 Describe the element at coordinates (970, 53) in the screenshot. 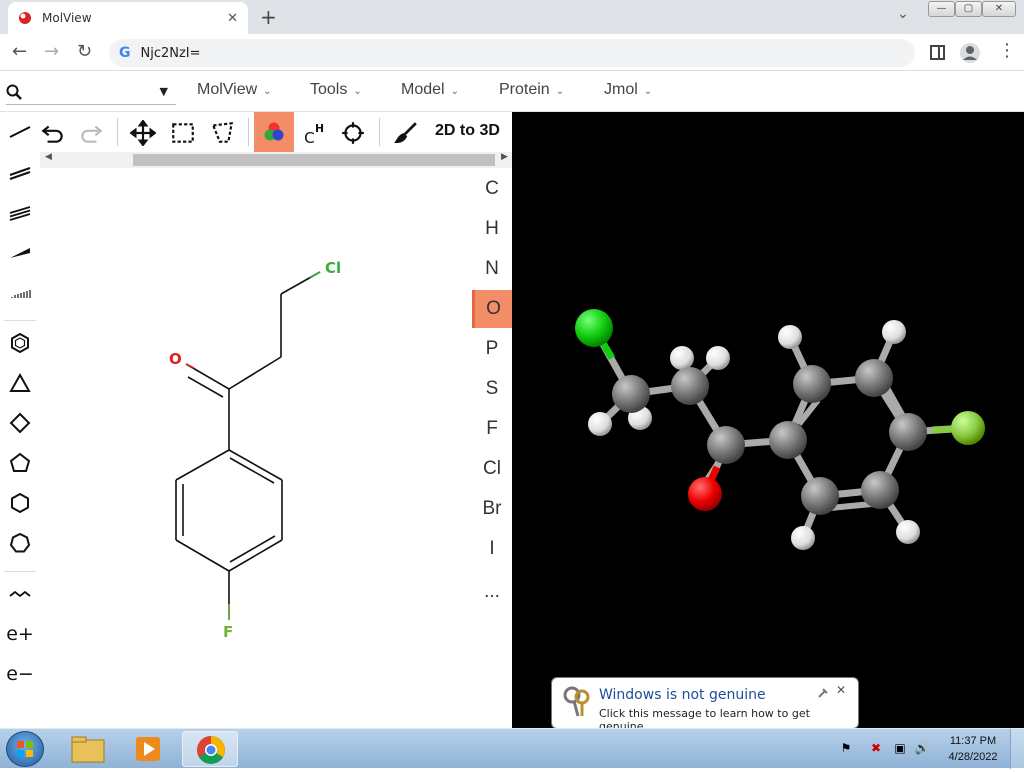

I see `profile-avatar-icon` at that location.